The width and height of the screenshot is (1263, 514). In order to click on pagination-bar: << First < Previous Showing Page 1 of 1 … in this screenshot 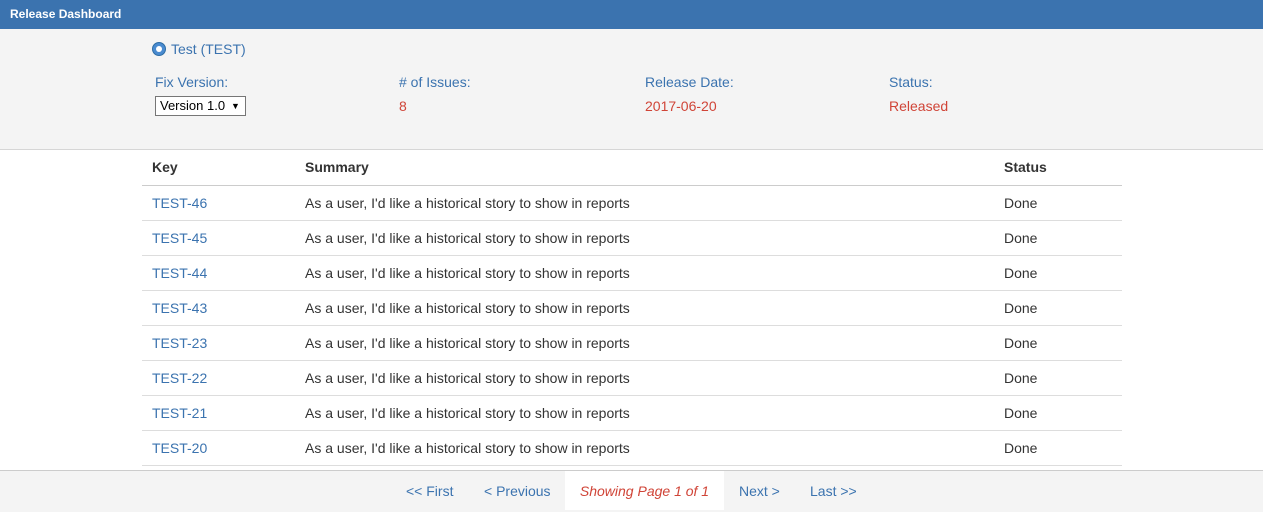, I will do `click(631, 491)`.